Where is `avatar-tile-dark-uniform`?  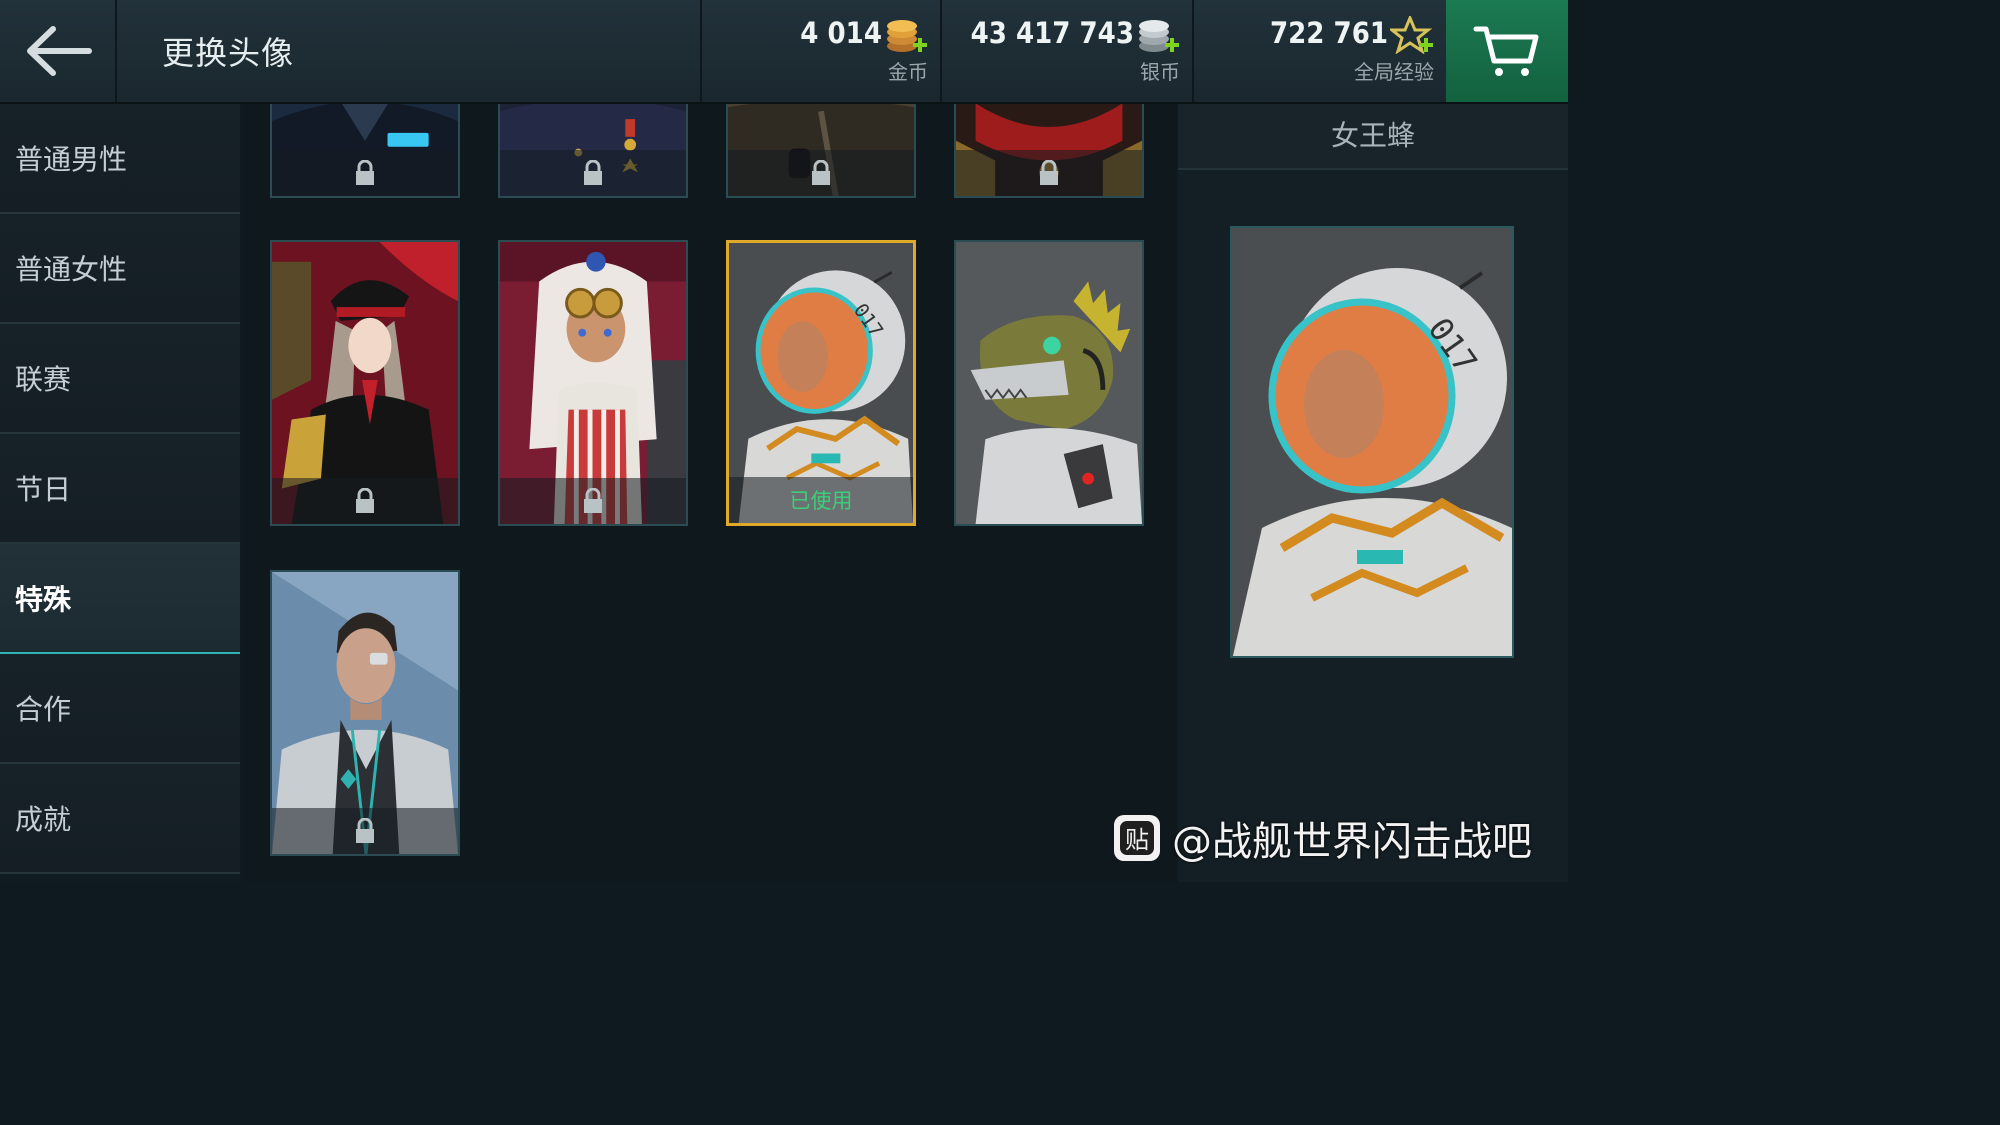 avatar-tile-dark-uniform is located at coordinates (365, 151).